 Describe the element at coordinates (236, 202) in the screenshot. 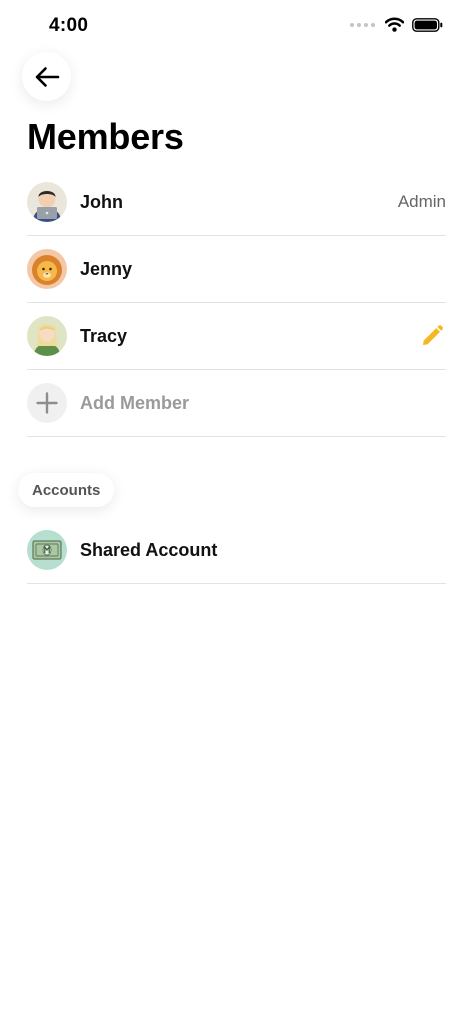

I see `member-row-john: John Admin` at that location.